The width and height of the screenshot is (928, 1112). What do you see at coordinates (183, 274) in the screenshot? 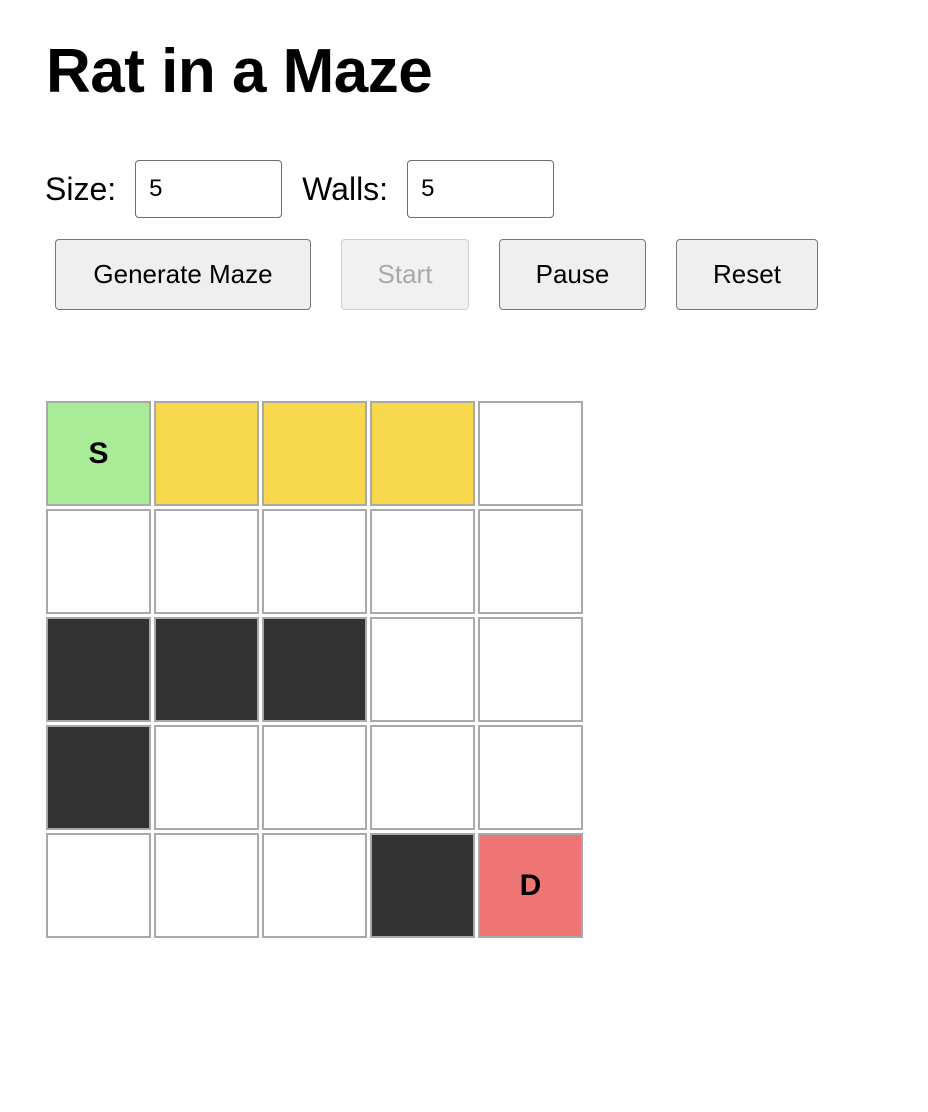
I see `generate-maze-button: Generate Maze` at bounding box center [183, 274].